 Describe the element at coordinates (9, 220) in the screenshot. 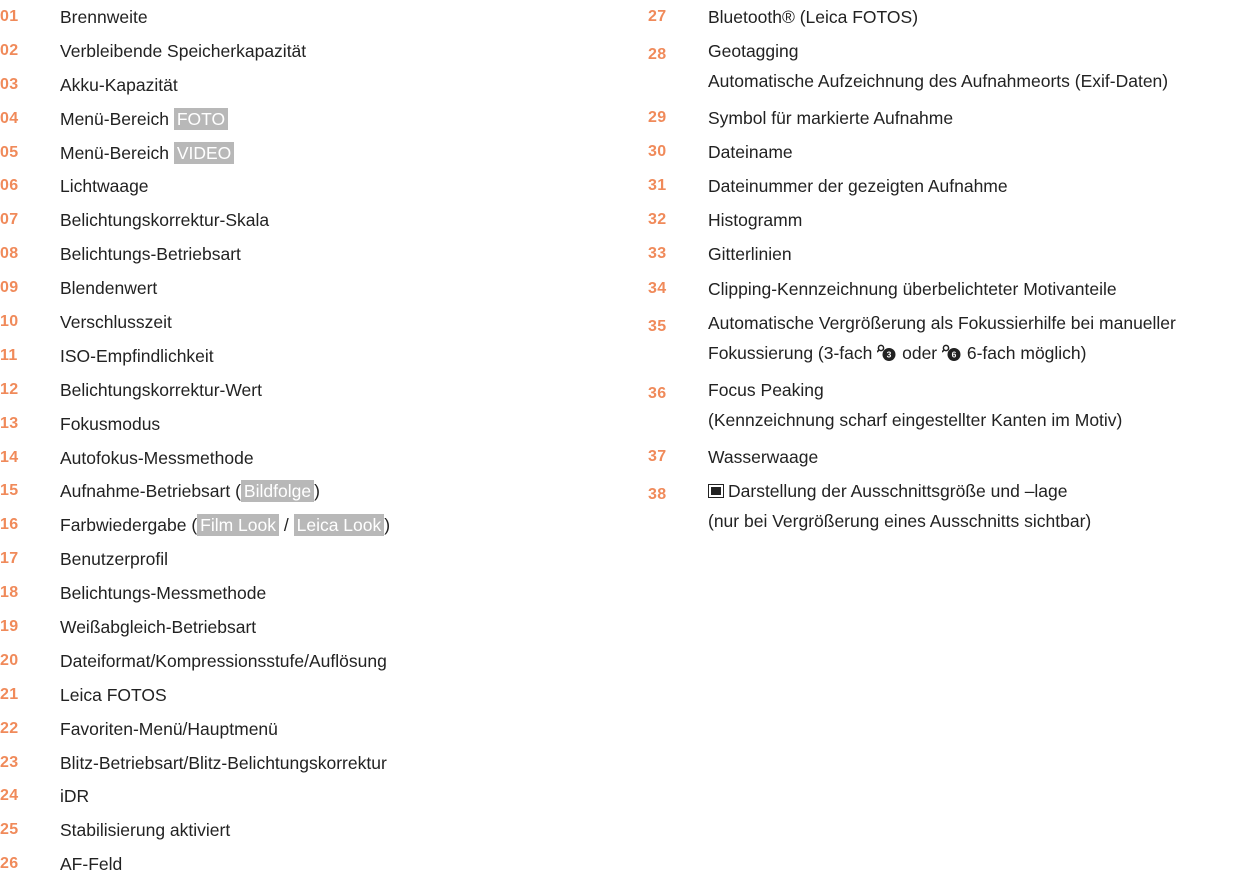

I see `item-number: 07` at that location.